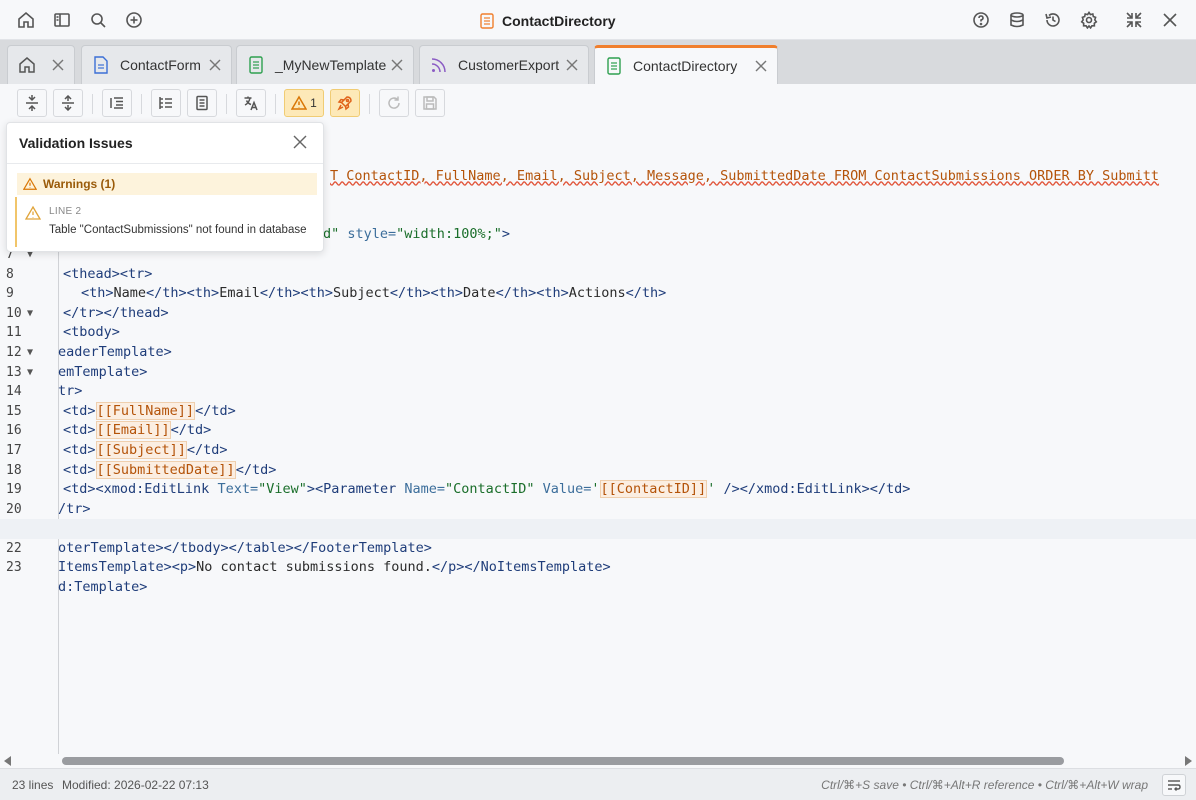 The width and height of the screenshot is (1196, 800). I want to click on expand-all-icon, so click(68, 103).